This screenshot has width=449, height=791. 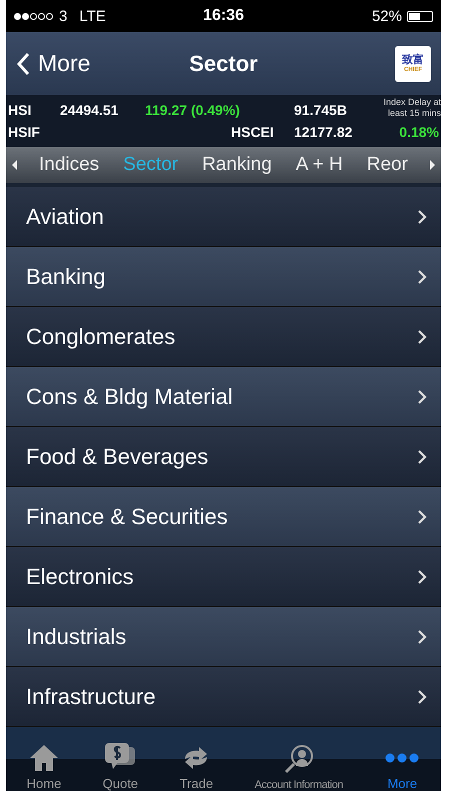 I want to click on sector-name: Electronics, so click(x=80, y=577).